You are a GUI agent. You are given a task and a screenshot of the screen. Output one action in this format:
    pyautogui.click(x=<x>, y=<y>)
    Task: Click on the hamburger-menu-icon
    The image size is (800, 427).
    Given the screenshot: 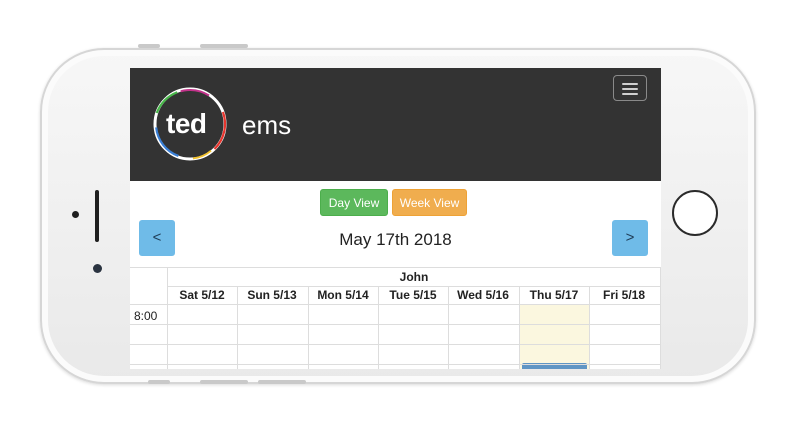 What is the action you would take?
    pyautogui.click(x=630, y=84)
    